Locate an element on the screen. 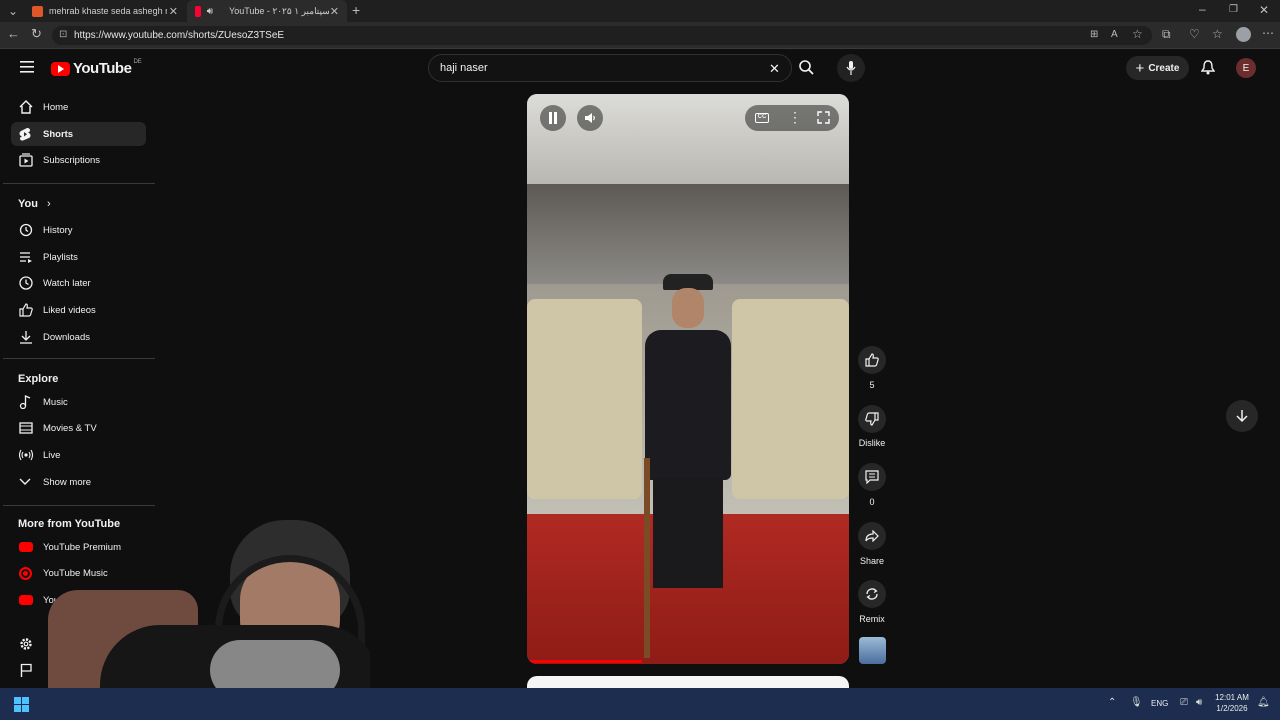 The image size is (1280, 720). next-short-preview is located at coordinates (688, 682).